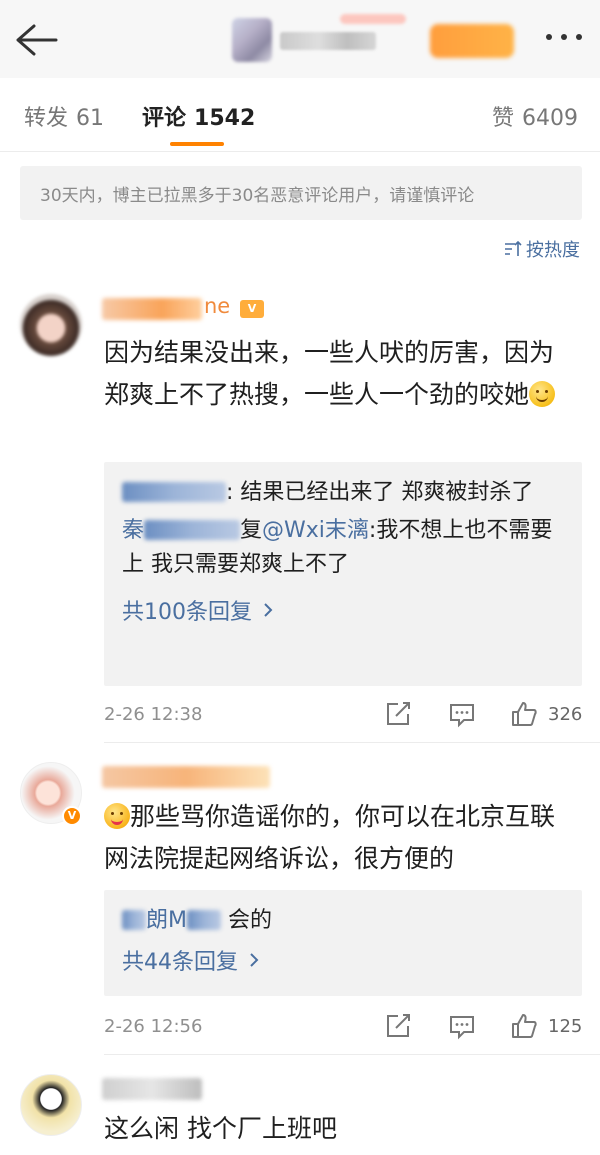  Describe the element at coordinates (513, 248) in the screenshot. I see `sort-icon` at that location.